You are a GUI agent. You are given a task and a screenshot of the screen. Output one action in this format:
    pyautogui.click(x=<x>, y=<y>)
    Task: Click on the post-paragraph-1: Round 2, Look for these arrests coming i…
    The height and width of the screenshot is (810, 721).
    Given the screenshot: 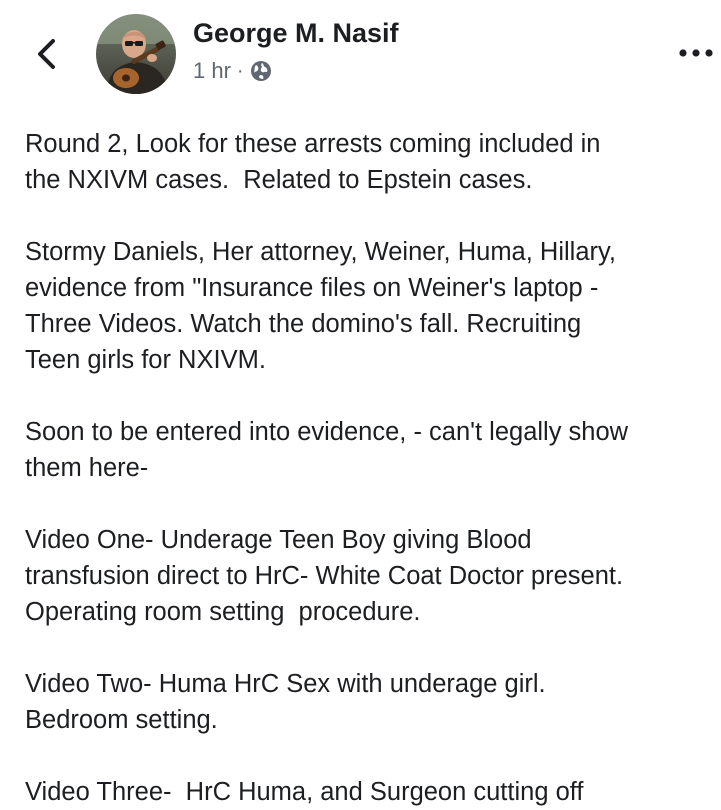 What is the action you would take?
    pyautogui.click(x=313, y=162)
    